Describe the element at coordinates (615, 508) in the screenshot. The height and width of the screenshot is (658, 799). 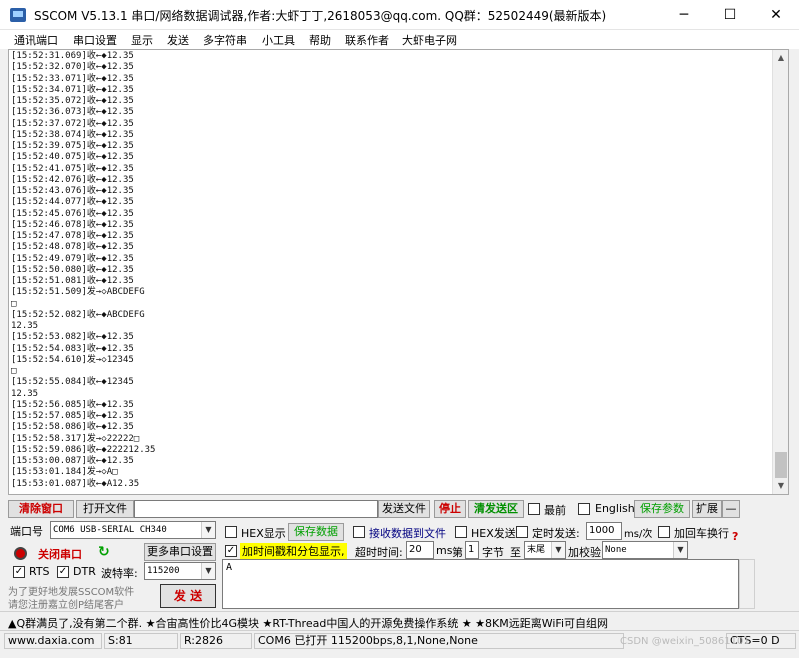
I see `english-label: English` at that location.